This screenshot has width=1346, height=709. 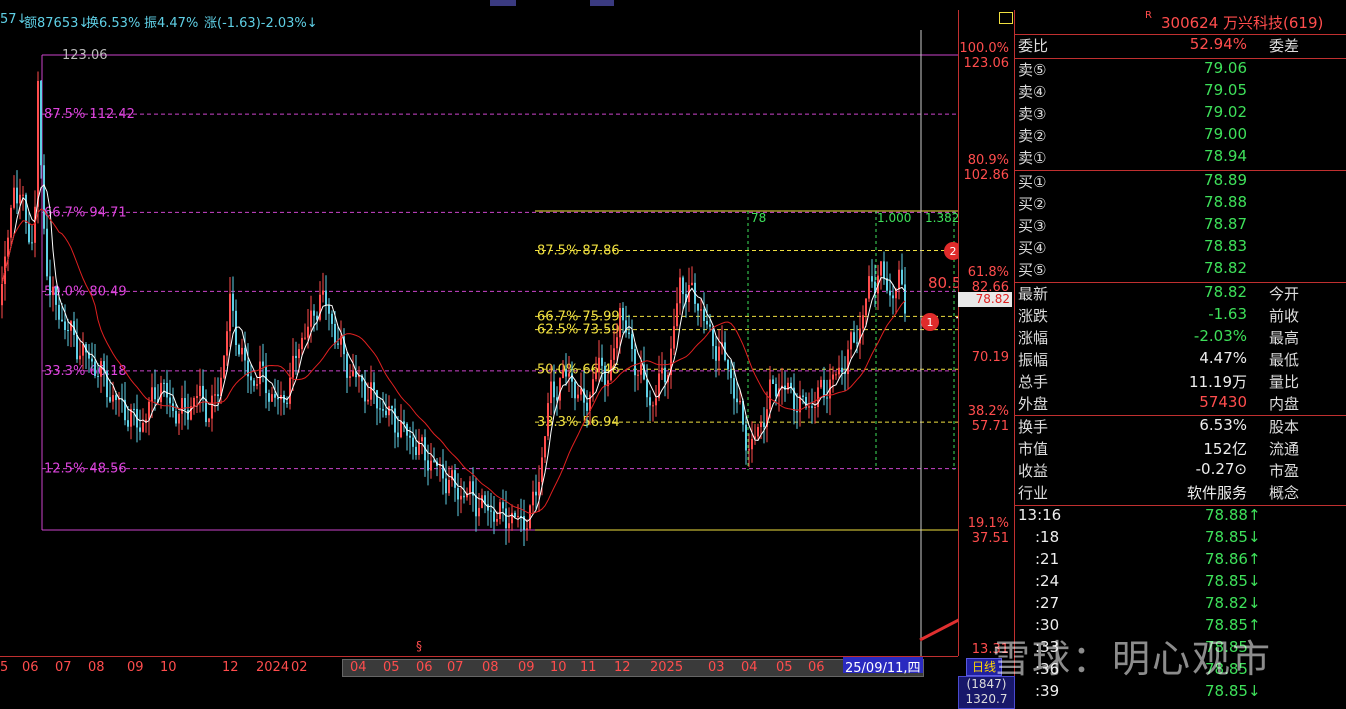 I want to click on tick-price: 78.85↓, so click(x=1233, y=581).